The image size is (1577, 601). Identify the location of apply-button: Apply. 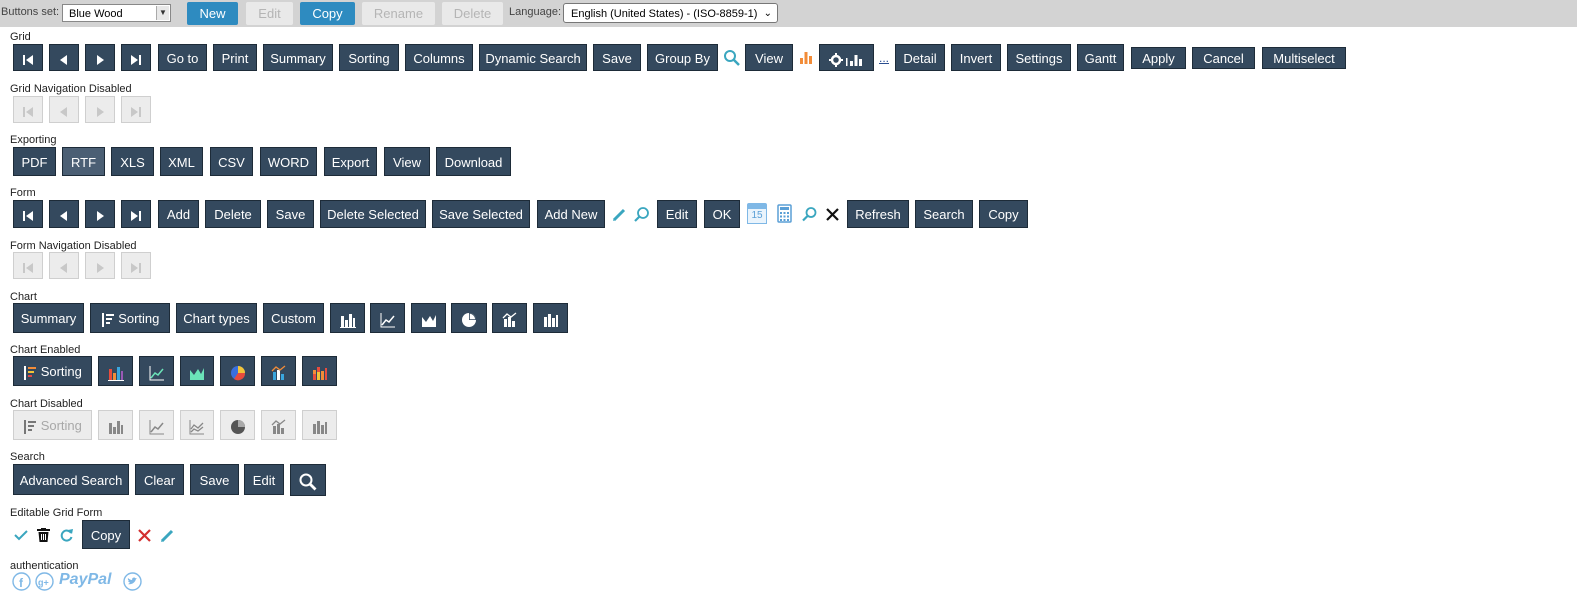
(1158, 58).